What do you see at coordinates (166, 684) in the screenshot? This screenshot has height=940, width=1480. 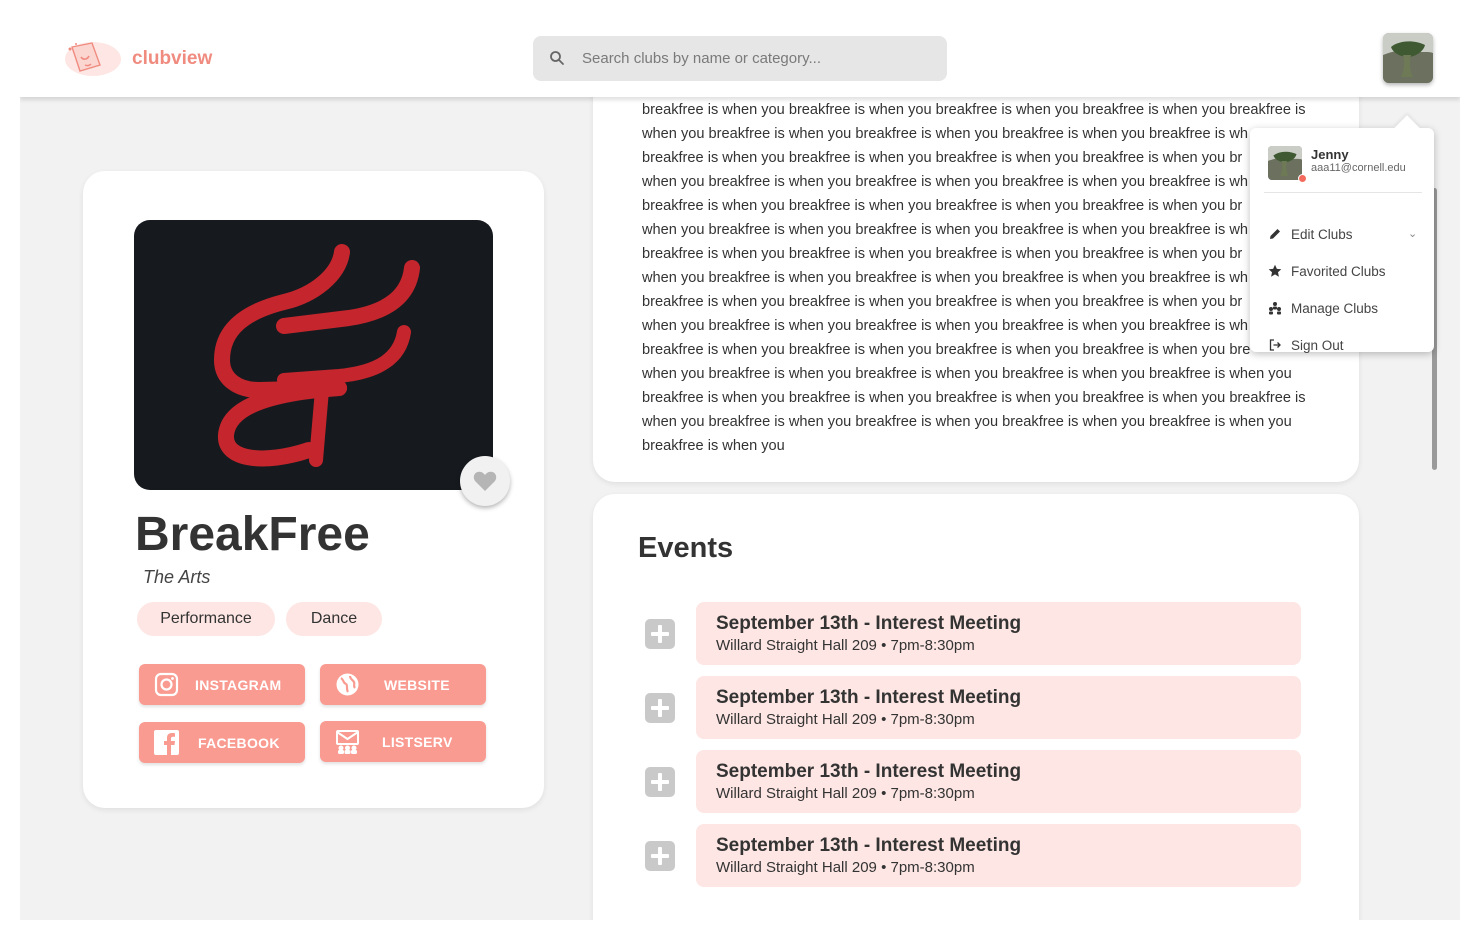 I see `instagram-icon` at bounding box center [166, 684].